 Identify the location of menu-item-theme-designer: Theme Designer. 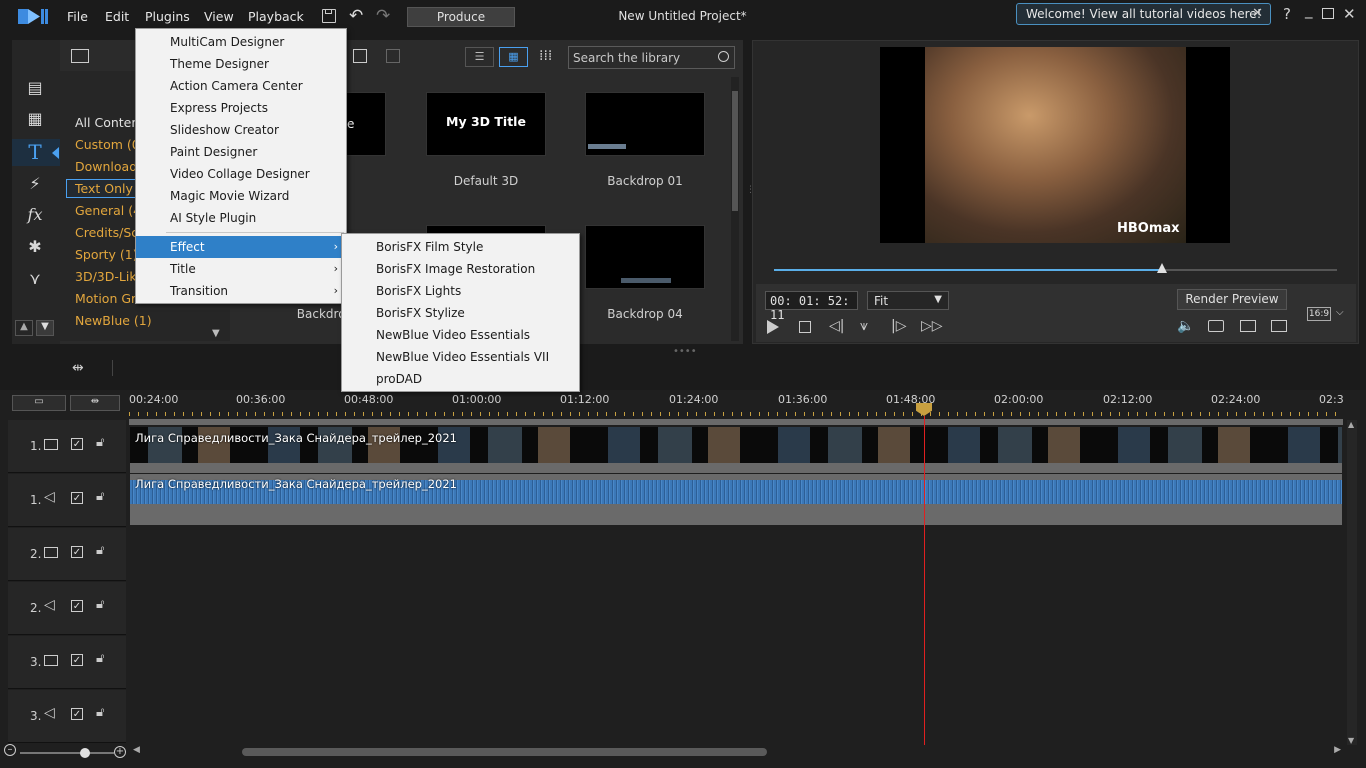
(241, 64).